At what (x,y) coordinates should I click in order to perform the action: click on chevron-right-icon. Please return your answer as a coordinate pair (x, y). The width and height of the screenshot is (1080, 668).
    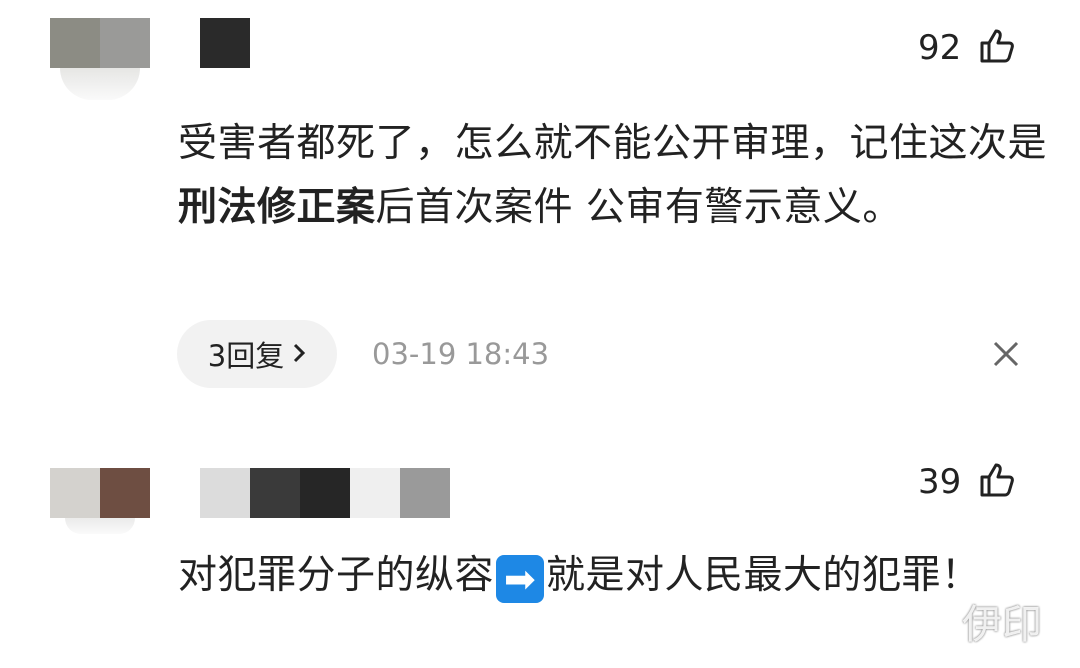
    Looking at the image, I should click on (299, 354).